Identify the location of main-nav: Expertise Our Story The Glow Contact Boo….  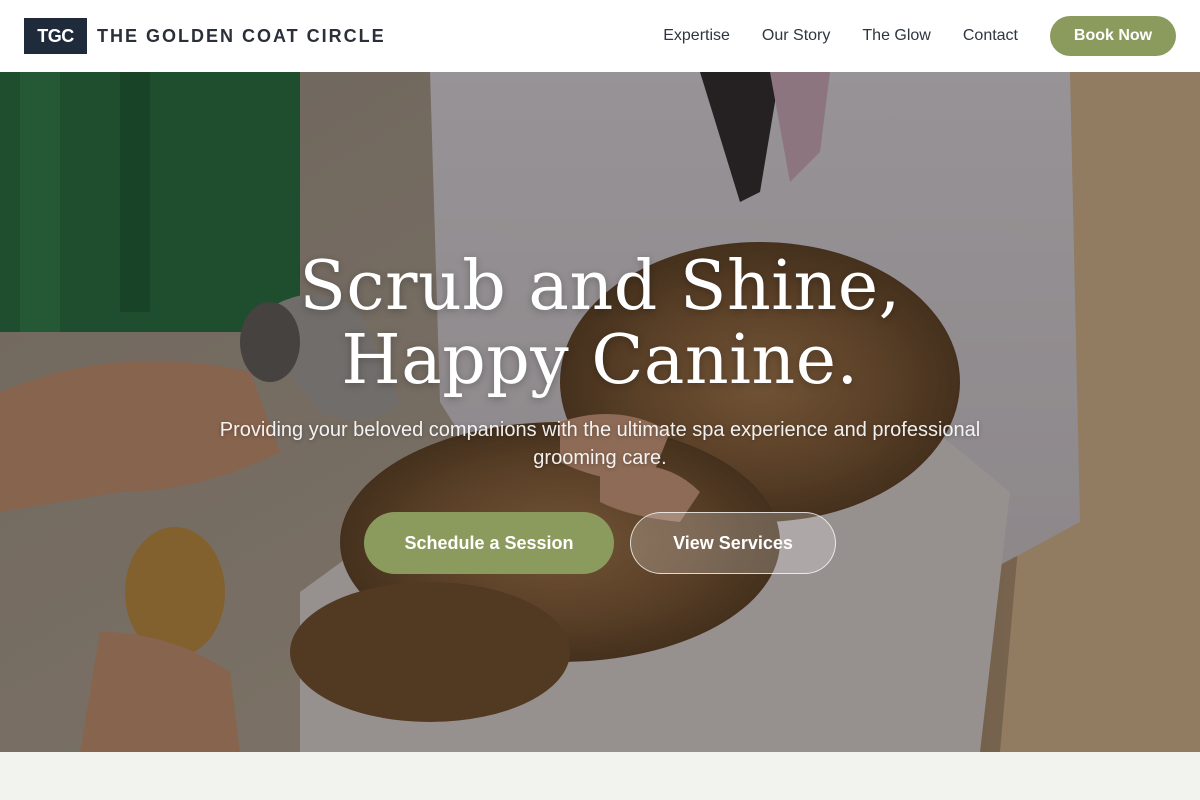
(919, 36).